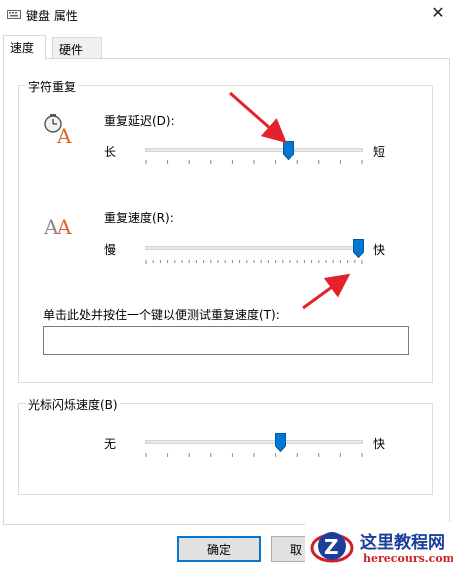  What do you see at coordinates (254, 262) in the screenshot?
I see `repeat-rate-ticks` at bounding box center [254, 262].